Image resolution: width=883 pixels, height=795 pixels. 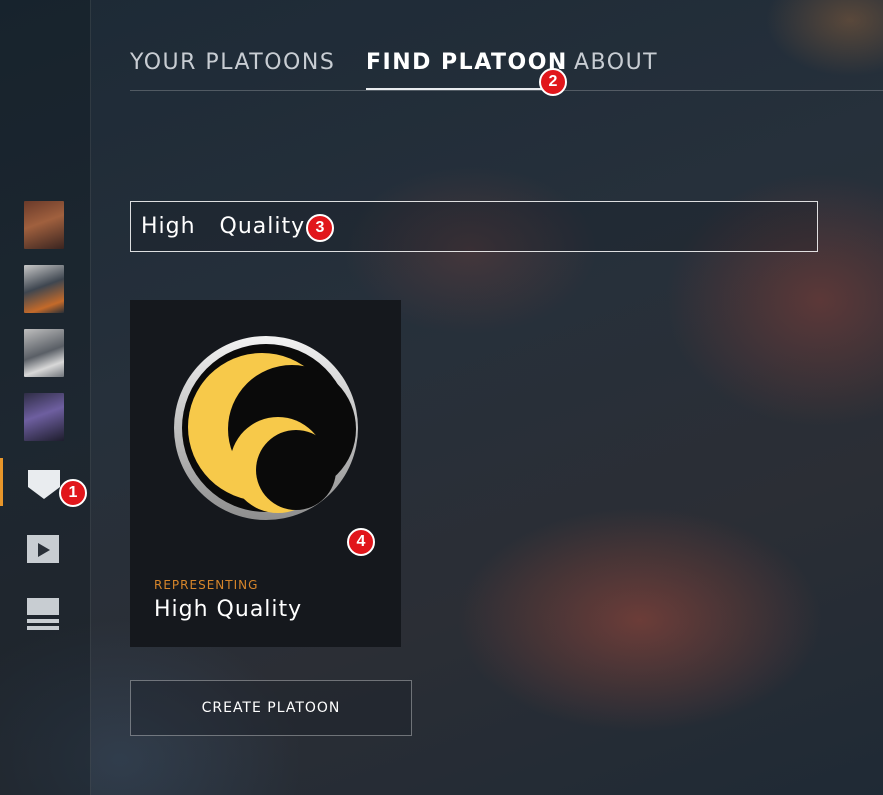 I want to click on tab-find-platoon: FIND PLATOON, so click(x=467, y=62).